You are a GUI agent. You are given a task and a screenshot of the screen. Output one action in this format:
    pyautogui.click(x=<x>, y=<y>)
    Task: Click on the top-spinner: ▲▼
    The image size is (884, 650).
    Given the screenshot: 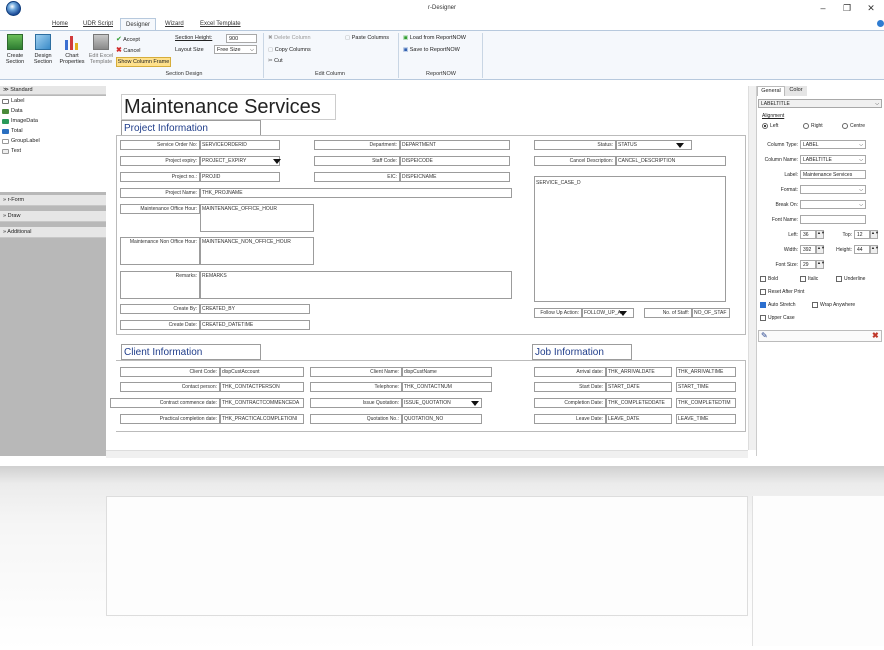 What is the action you would take?
    pyautogui.click(x=874, y=234)
    